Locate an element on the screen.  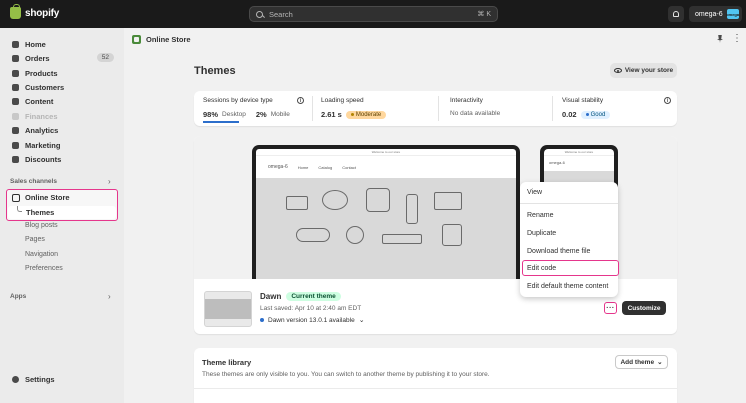
discounts-icon is located at coordinates (15, 159).